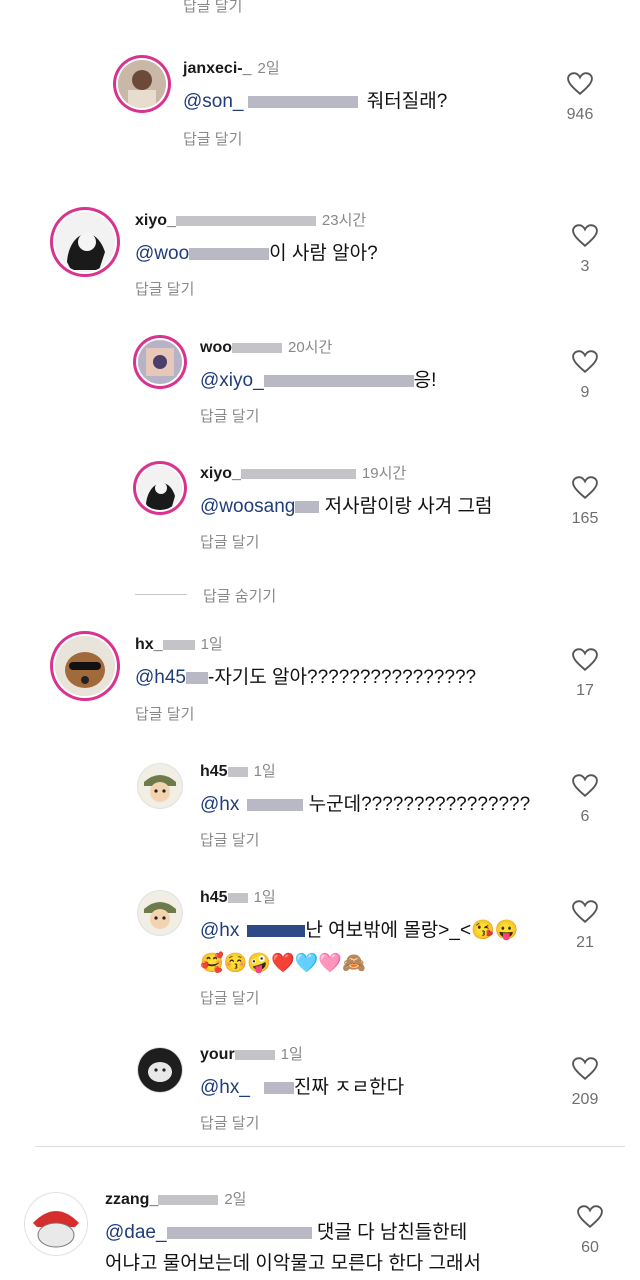  Describe the element at coordinates (404, 101) in the screenshot. I see `comment-body: 줘터질래?` at that location.